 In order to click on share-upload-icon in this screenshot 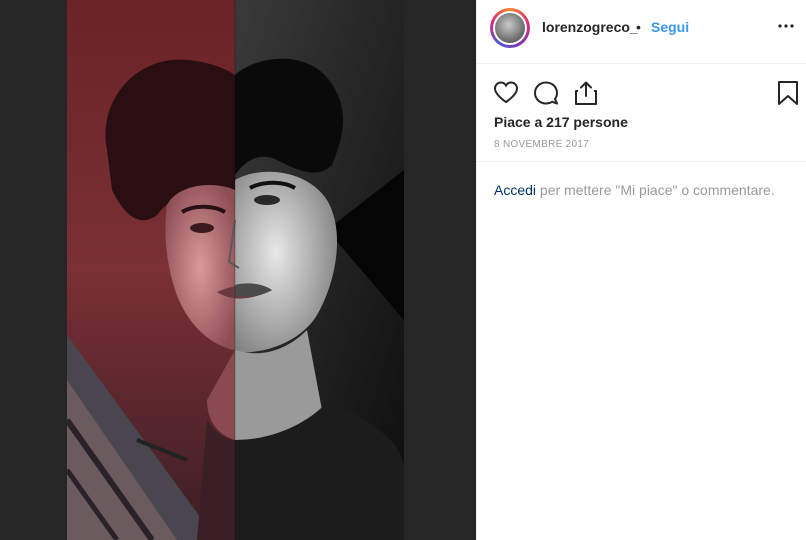, I will do `click(586, 93)`.